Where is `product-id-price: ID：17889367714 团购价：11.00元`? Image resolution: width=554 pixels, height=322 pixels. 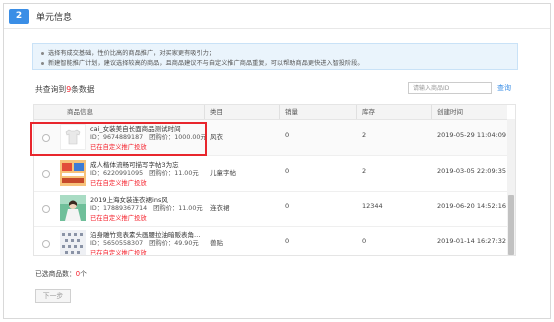
product-id-price: ID：17889367714 团购价：11.00元 is located at coordinates (146, 207).